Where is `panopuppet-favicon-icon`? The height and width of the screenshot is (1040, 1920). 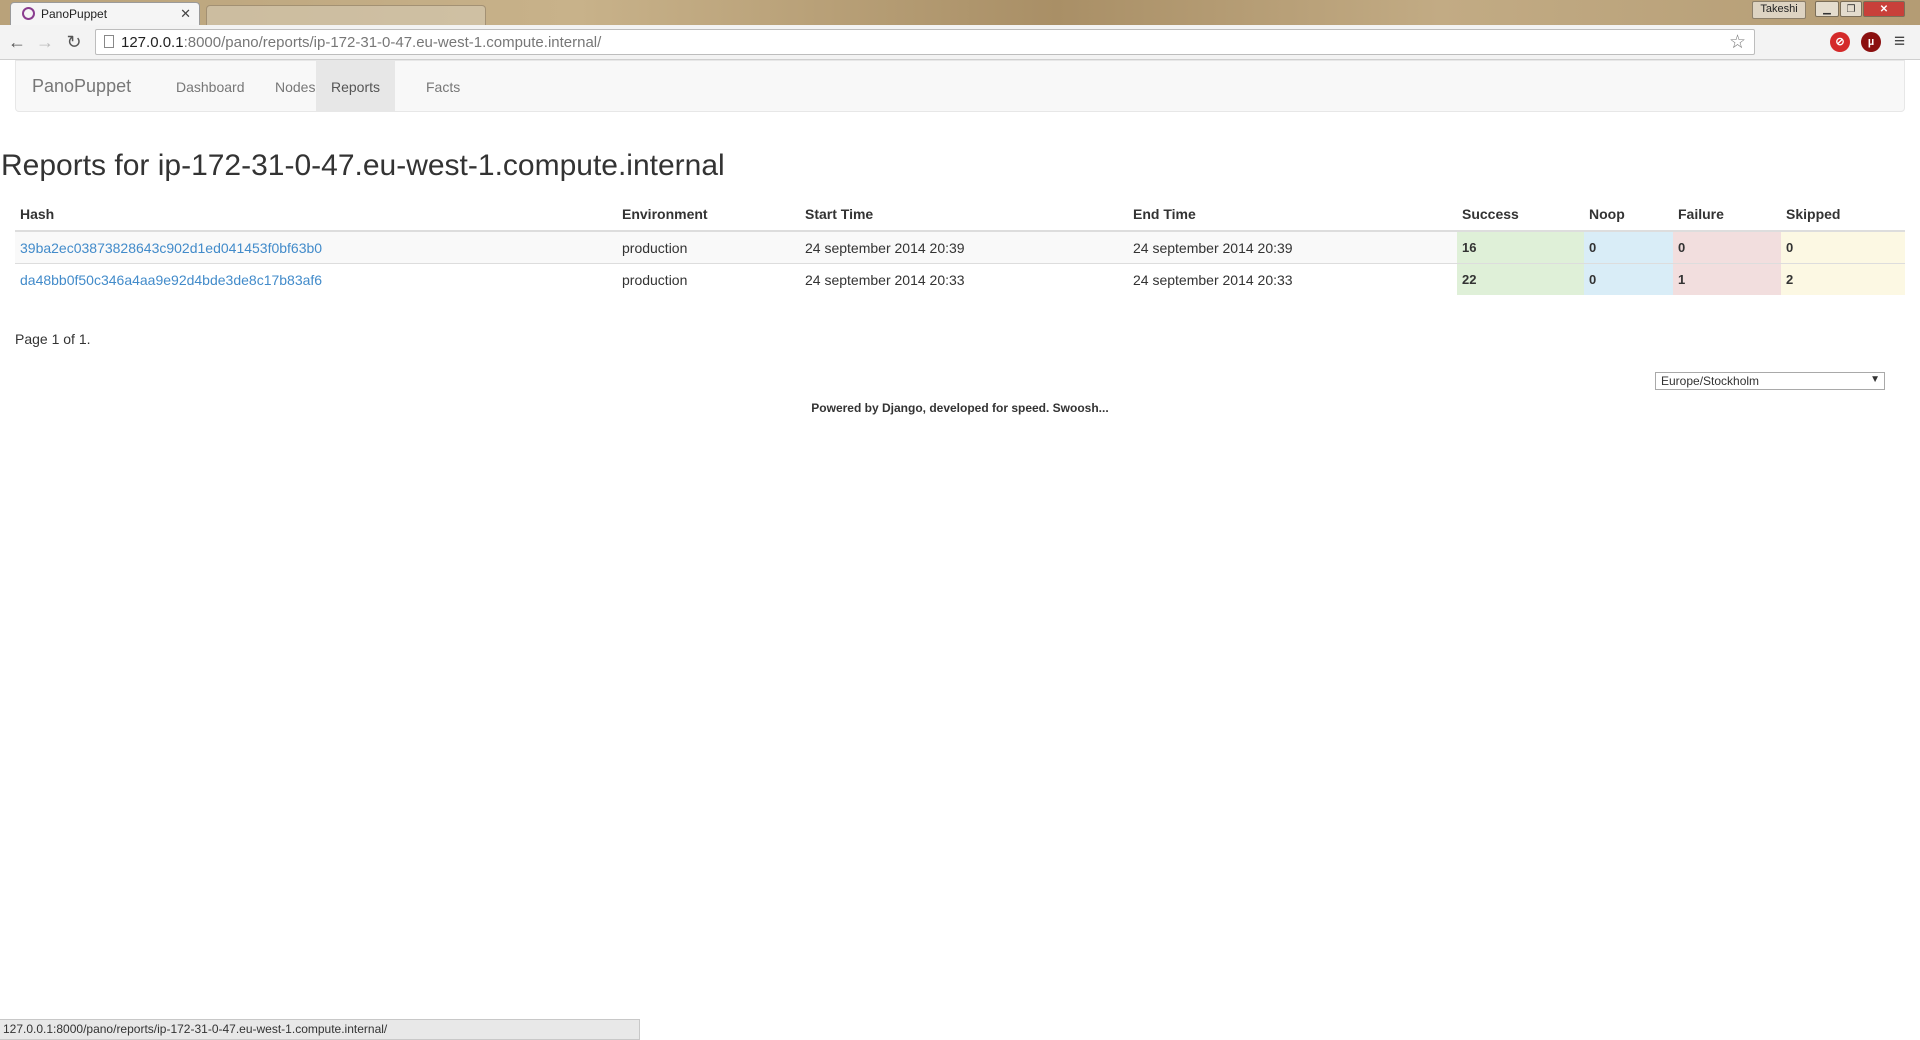 panopuppet-favicon-icon is located at coordinates (28, 13).